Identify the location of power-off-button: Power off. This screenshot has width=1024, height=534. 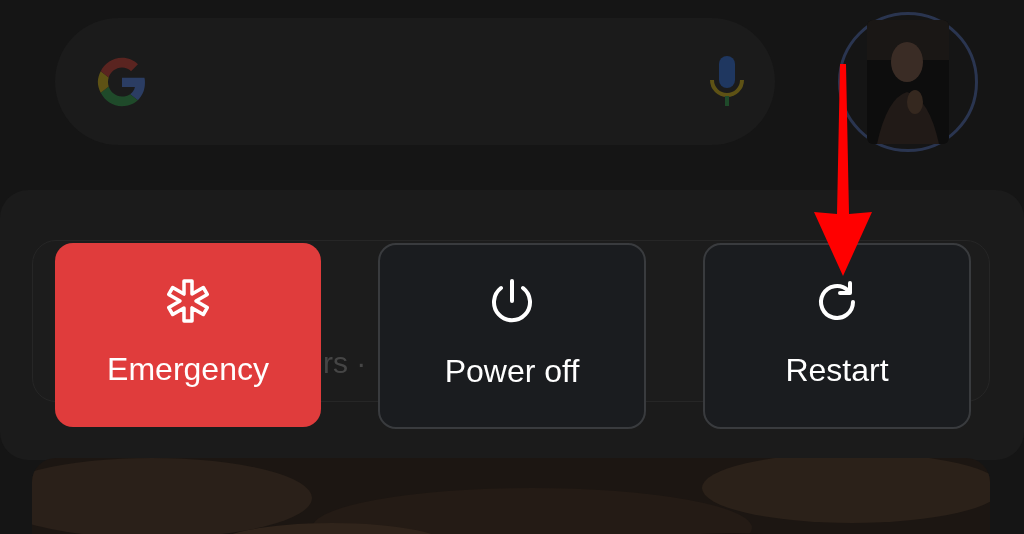
(512, 336).